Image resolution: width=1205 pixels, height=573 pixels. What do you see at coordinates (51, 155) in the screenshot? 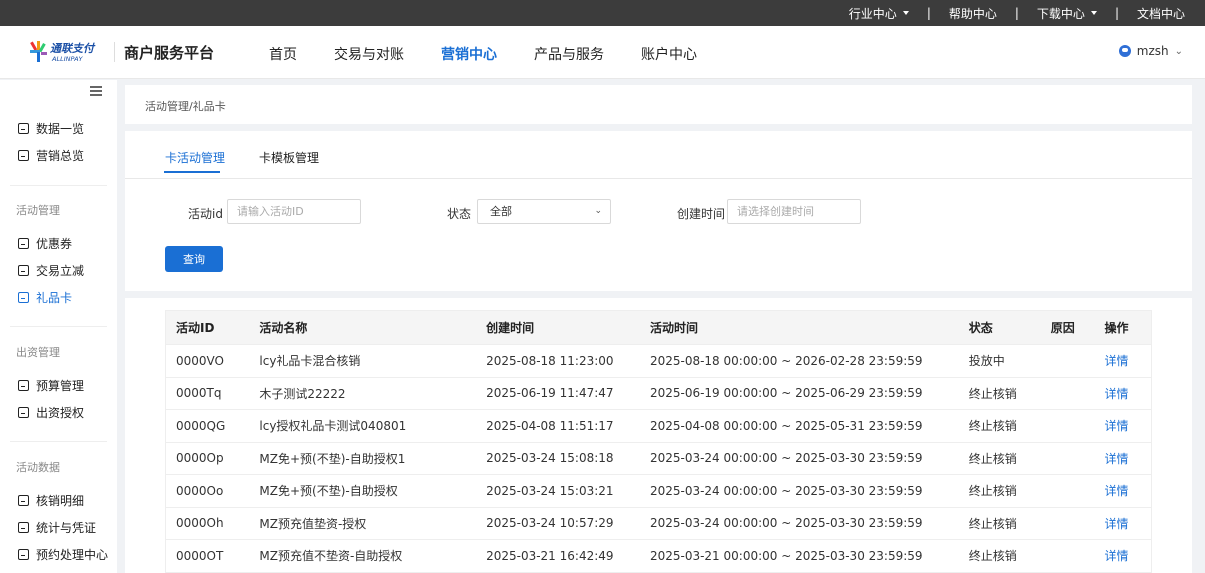
I see `sidebar-item-marketing-overview: 营销总览` at bounding box center [51, 155].